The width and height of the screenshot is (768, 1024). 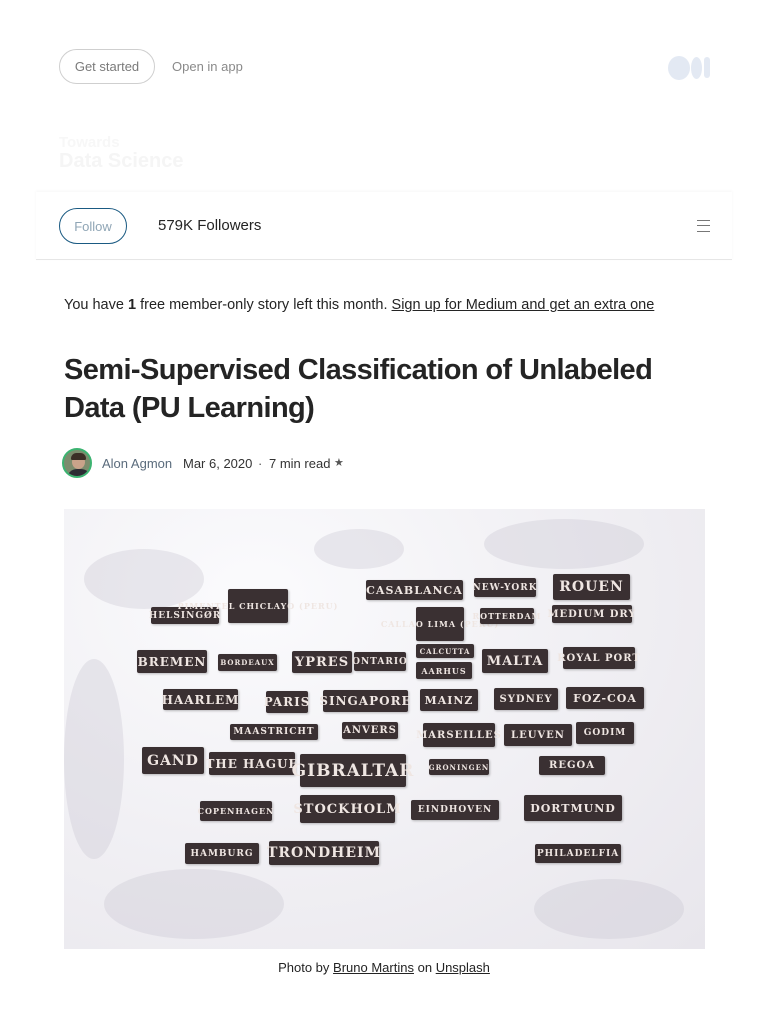 What do you see at coordinates (578, 853) in the screenshot?
I see `sign-plate: PHILADELFIA` at bounding box center [578, 853].